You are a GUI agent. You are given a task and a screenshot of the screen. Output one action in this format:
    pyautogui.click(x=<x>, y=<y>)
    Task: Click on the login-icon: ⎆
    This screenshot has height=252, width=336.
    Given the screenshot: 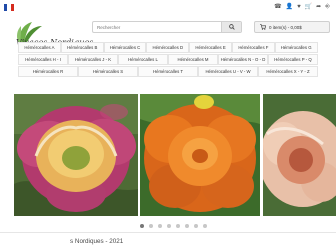 What is the action you would take?
    pyautogui.click(x=327, y=7)
    